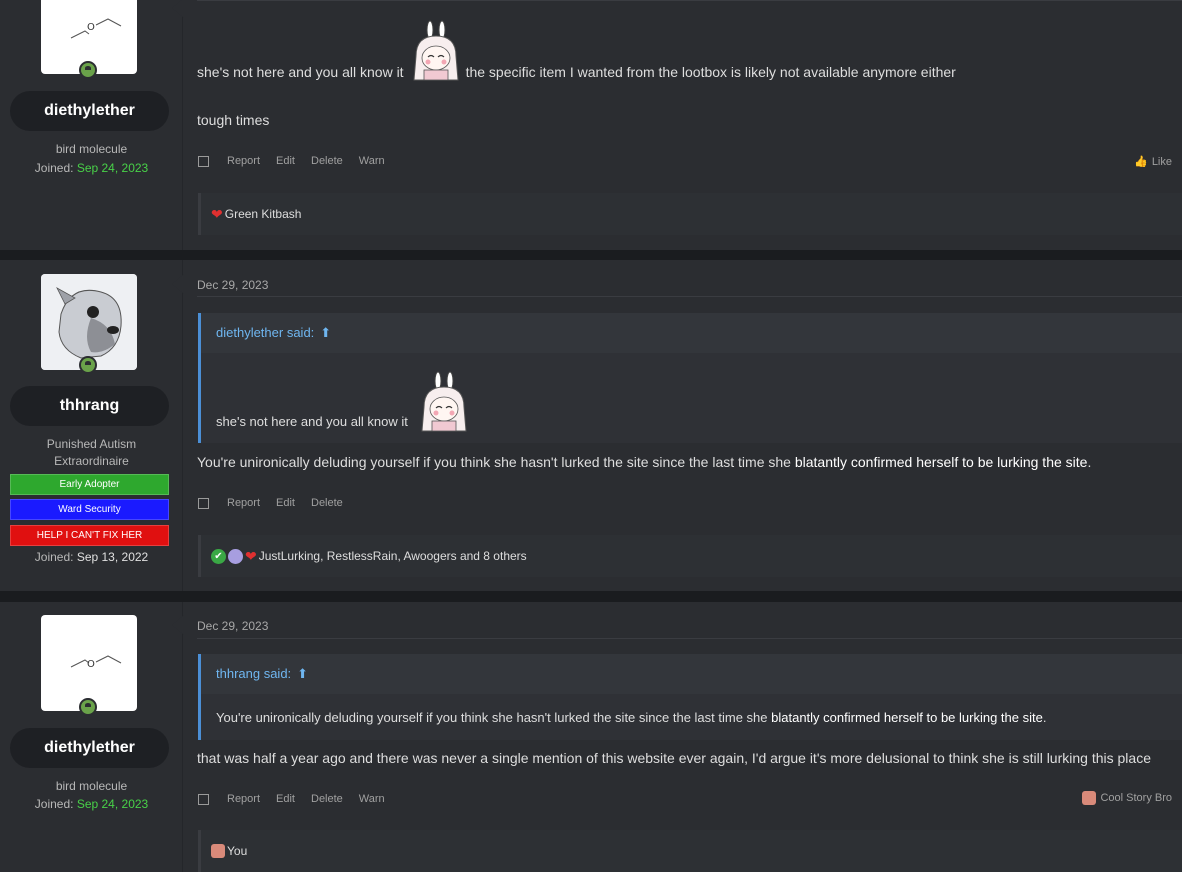 Image resolution: width=1182 pixels, height=872 pixels. I want to click on like-label: Like, so click(1161, 161).